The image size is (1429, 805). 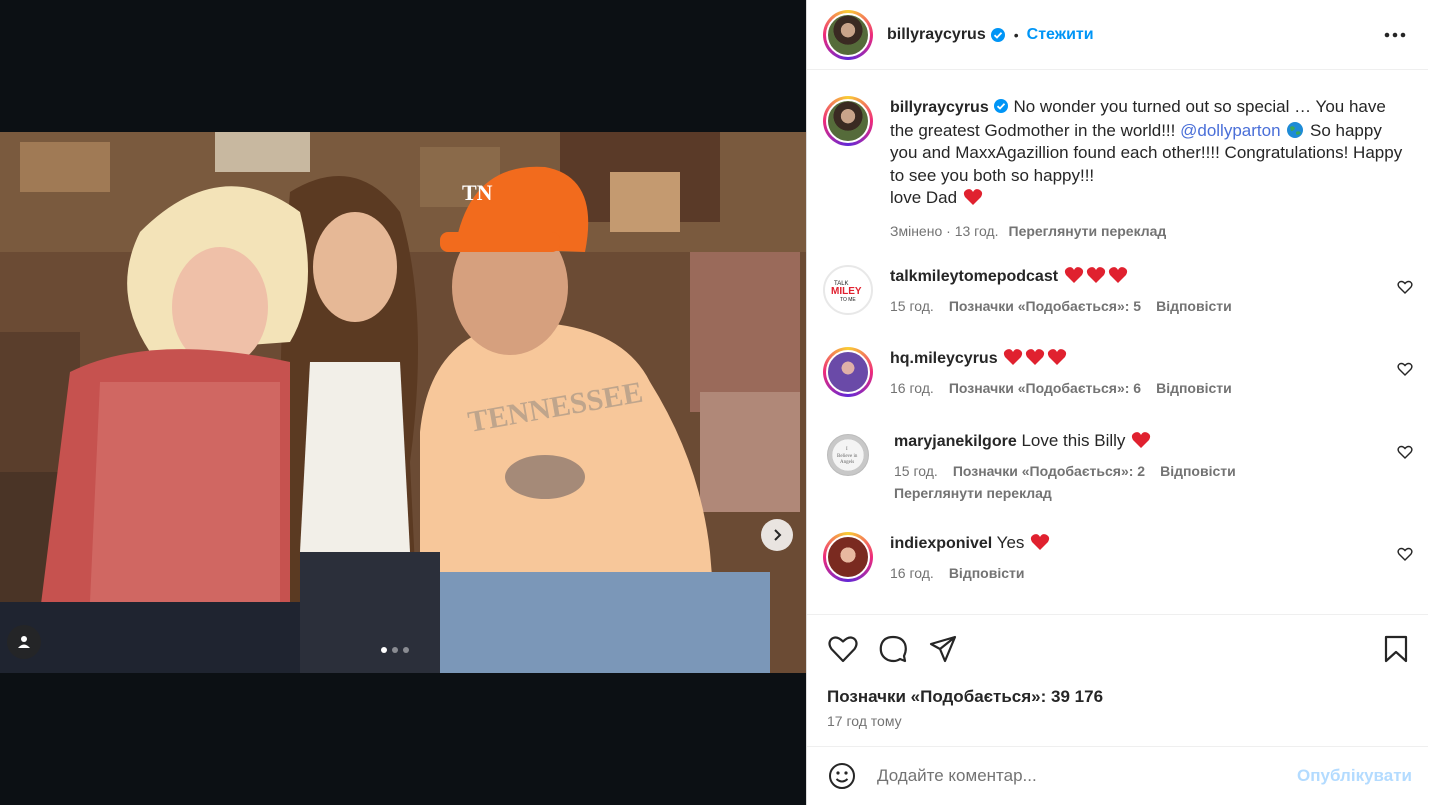 I want to click on author-username: billyraycyrus, so click(x=936, y=35).